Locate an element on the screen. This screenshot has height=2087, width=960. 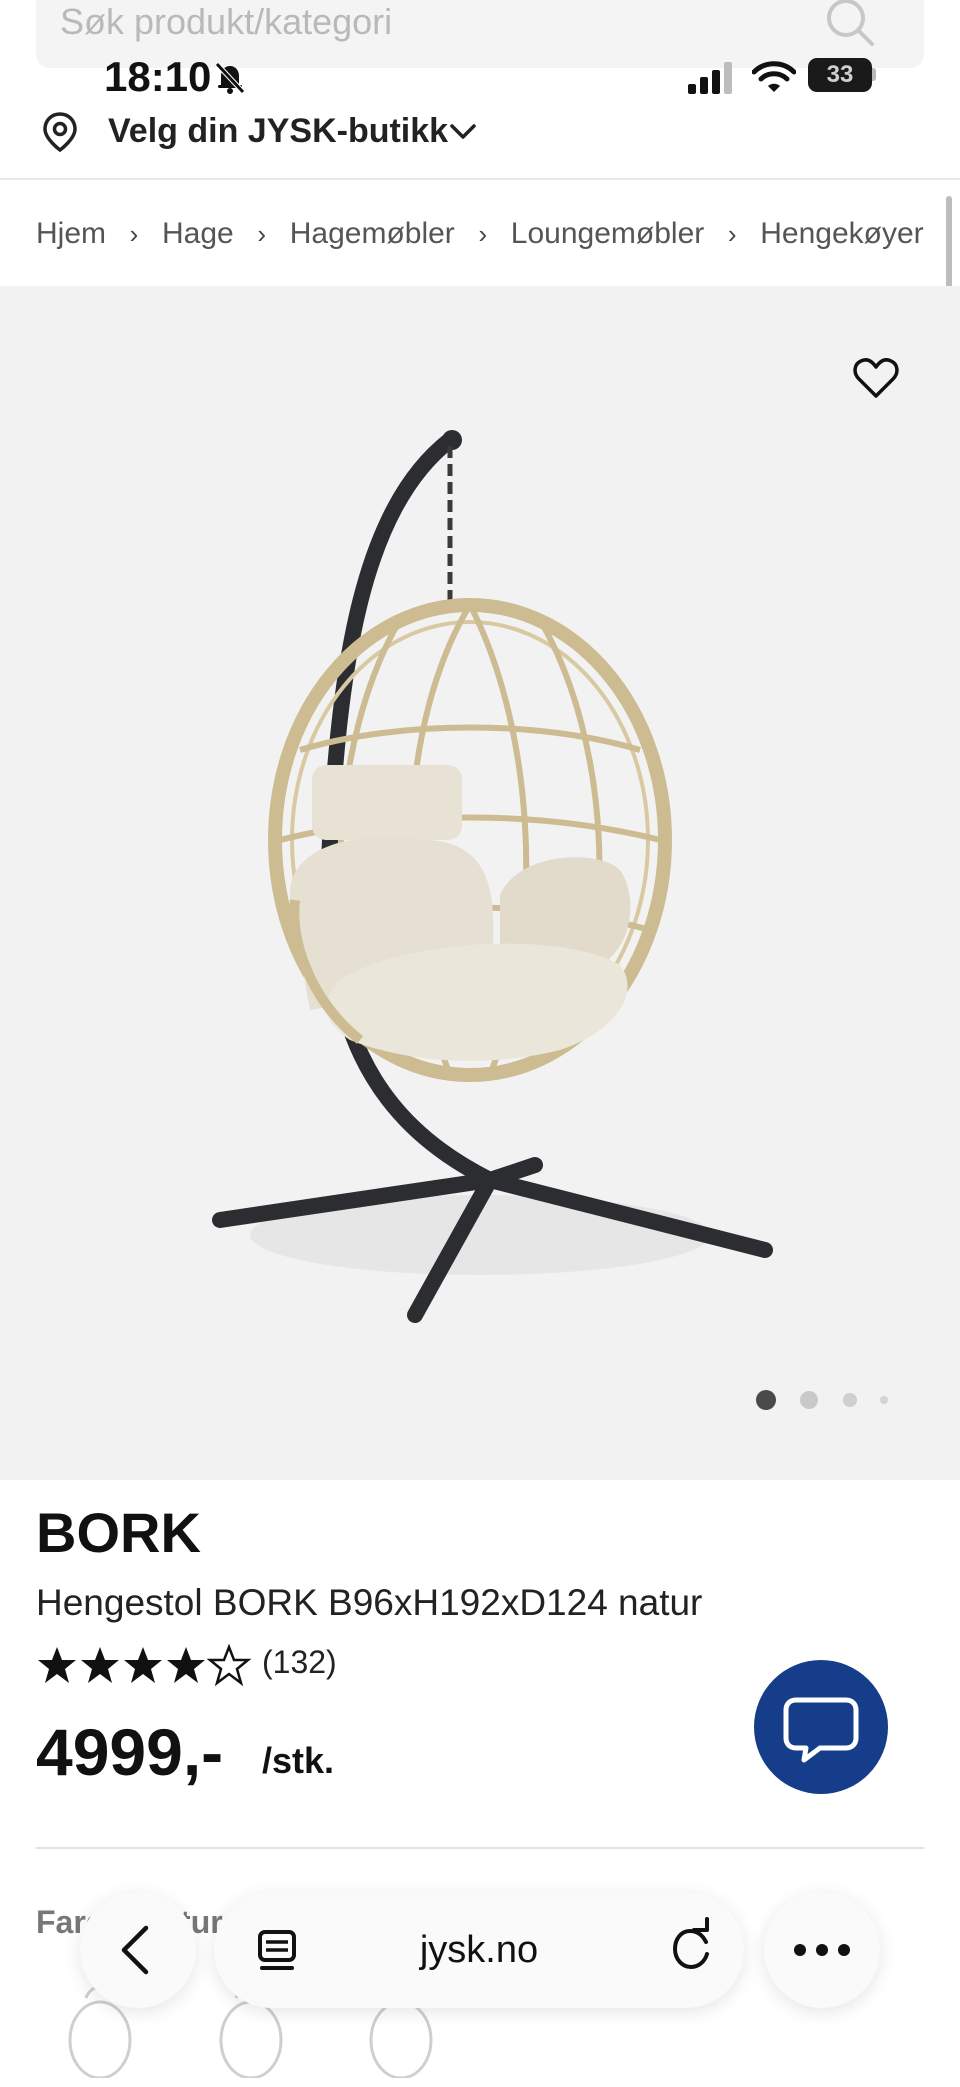
breadcrumb-item-hjem: Hjem is located at coordinates (71, 233).